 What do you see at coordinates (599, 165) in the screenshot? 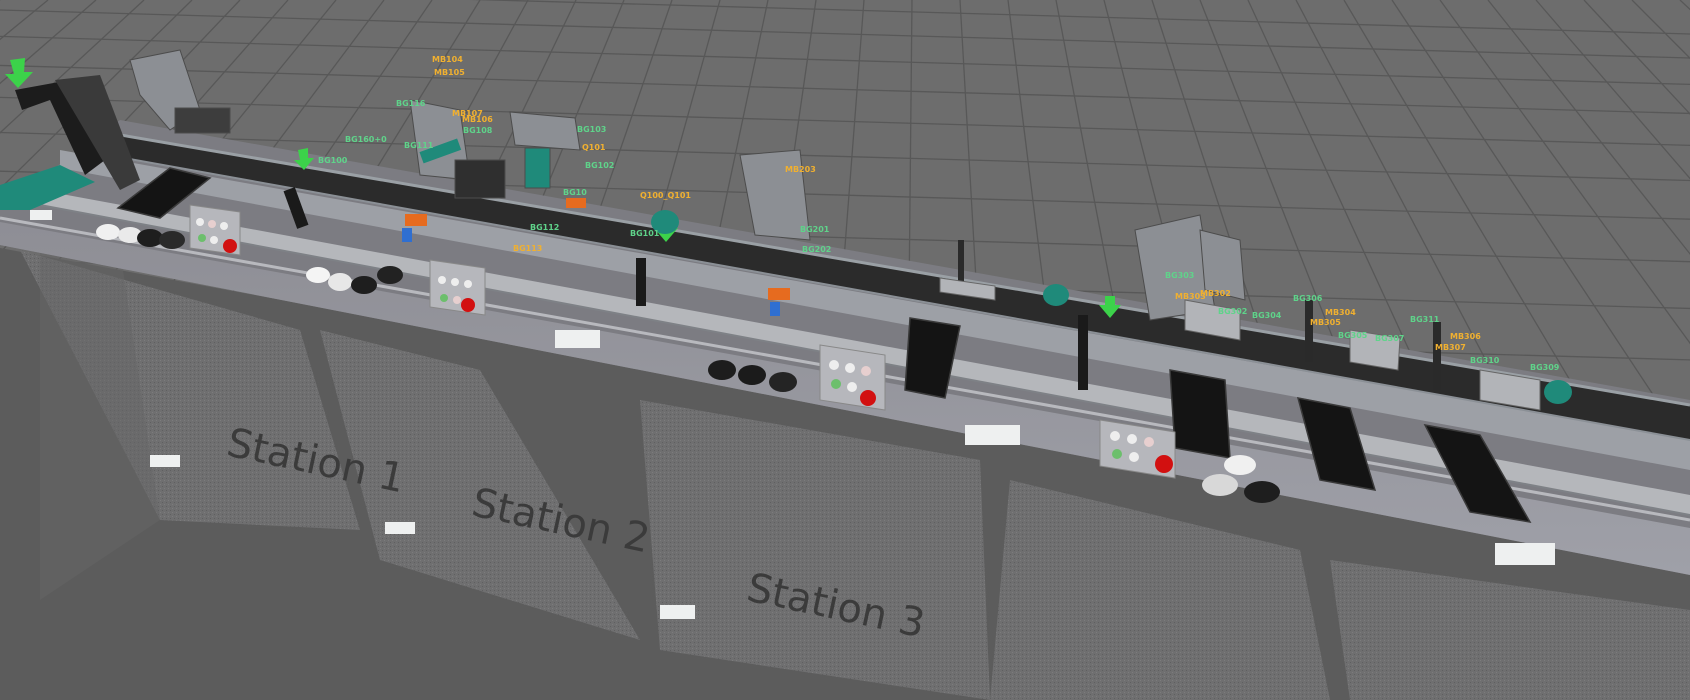
I see `sensor-tag: BG102` at bounding box center [599, 165].